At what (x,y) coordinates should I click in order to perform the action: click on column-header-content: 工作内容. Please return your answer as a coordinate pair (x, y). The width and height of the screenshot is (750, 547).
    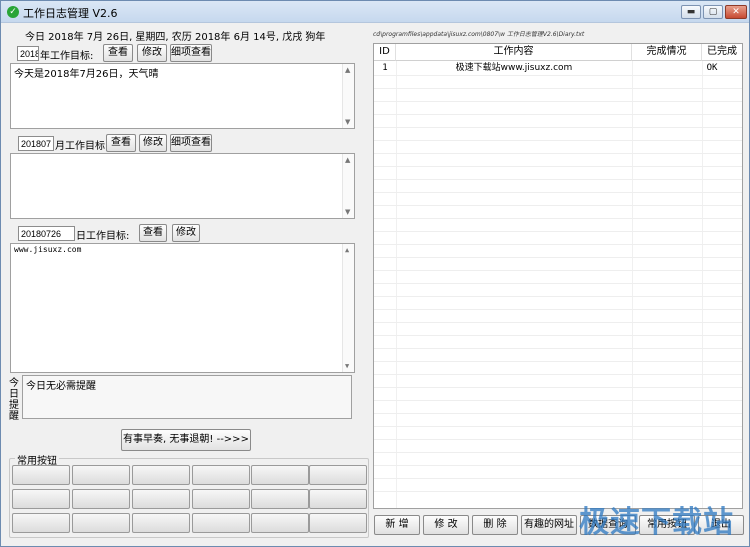
    Looking at the image, I should click on (514, 52).